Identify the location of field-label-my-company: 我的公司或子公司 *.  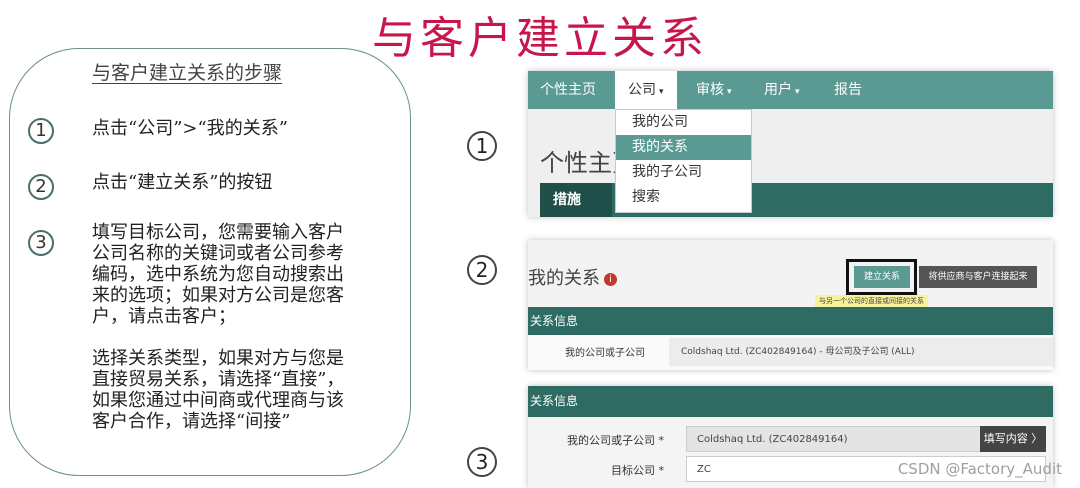
(615, 440).